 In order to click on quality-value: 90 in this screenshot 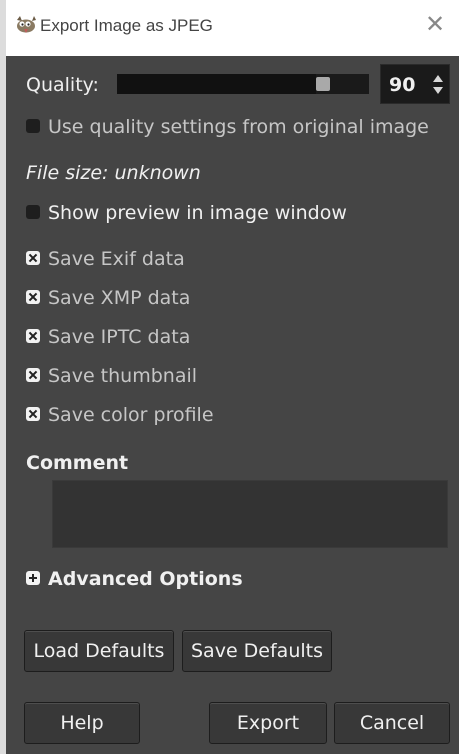, I will do `click(402, 85)`.